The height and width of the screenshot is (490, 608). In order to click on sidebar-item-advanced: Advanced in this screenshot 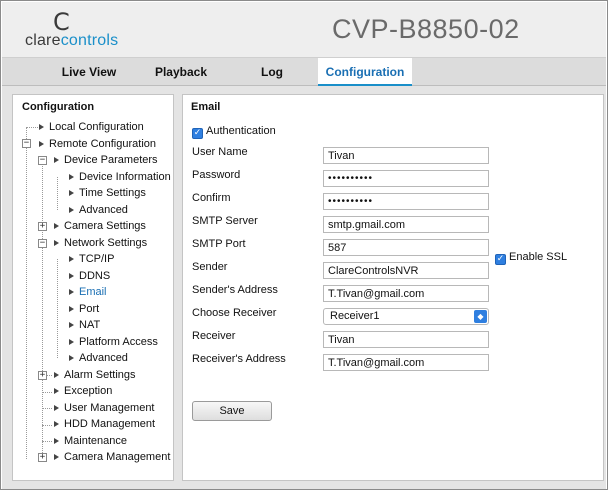, I will do `click(98, 210)`.